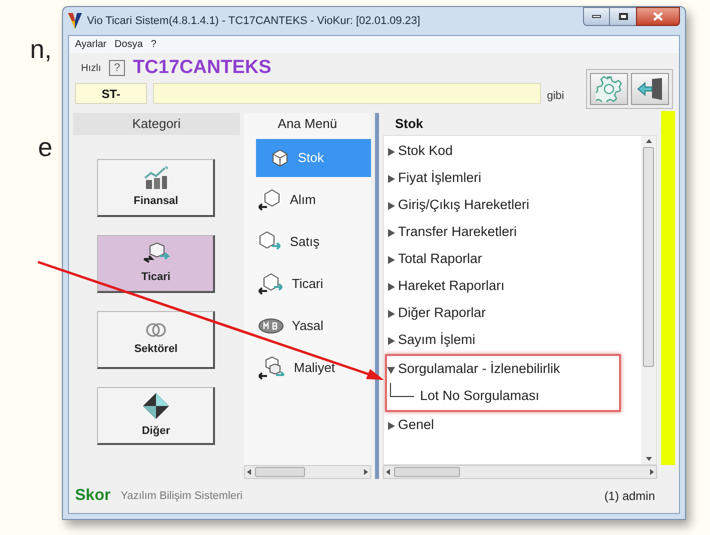 Image resolution: width=710 pixels, height=535 pixels. What do you see at coordinates (153, 45) in the screenshot?
I see `menu-item: ?` at bounding box center [153, 45].